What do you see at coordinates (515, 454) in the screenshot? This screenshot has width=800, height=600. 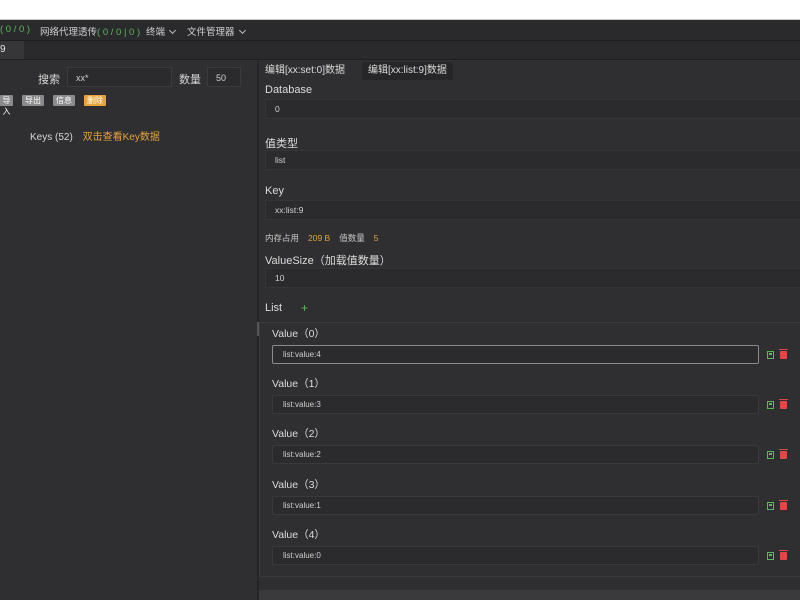 I see `value-input: list:value:2` at bounding box center [515, 454].